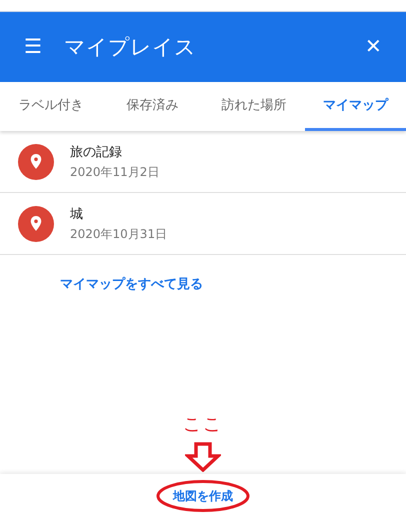 This screenshot has width=406, height=518. I want to click on map-name: 城, so click(77, 214).